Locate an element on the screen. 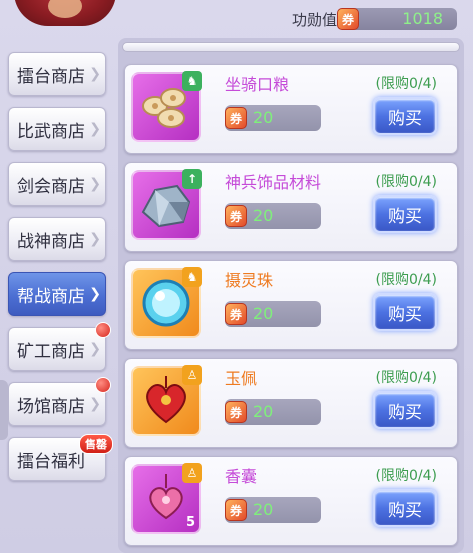  upgrade-tag-icon: ↑ is located at coordinates (192, 179).